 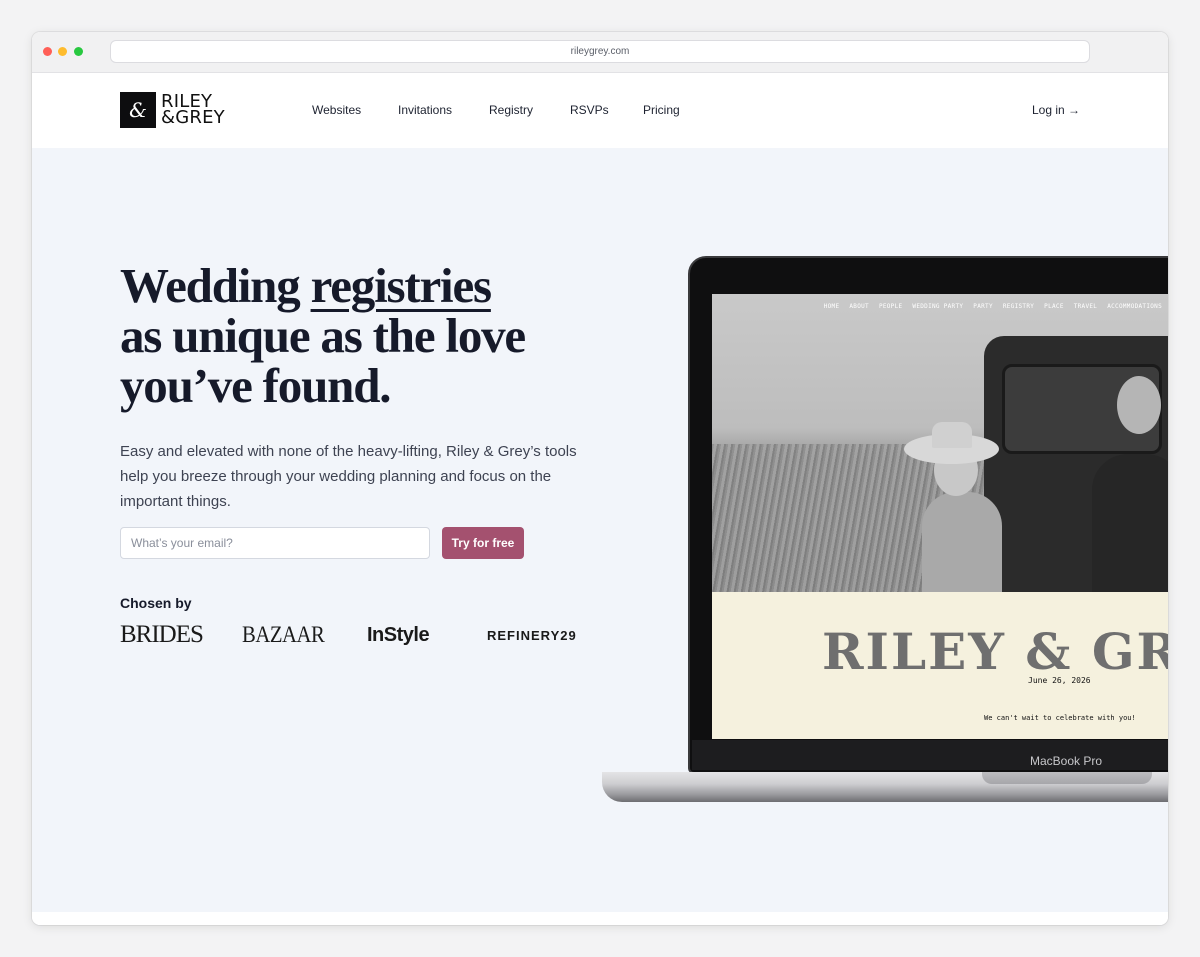 I want to click on demo-nav-item: PLACE, so click(x=1054, y=306).